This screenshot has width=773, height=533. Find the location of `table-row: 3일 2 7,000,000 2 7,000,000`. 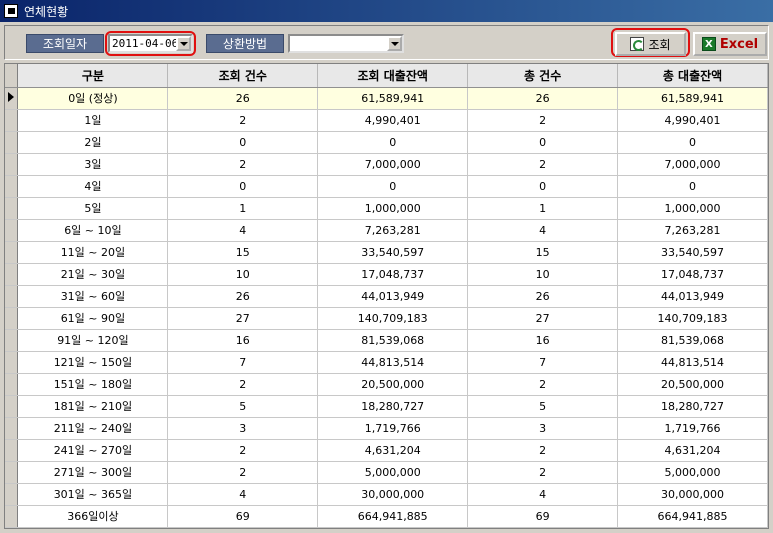

table-row: 3일 2 7,000,000 2 7,000,000 is located at coordinates (386, 164).